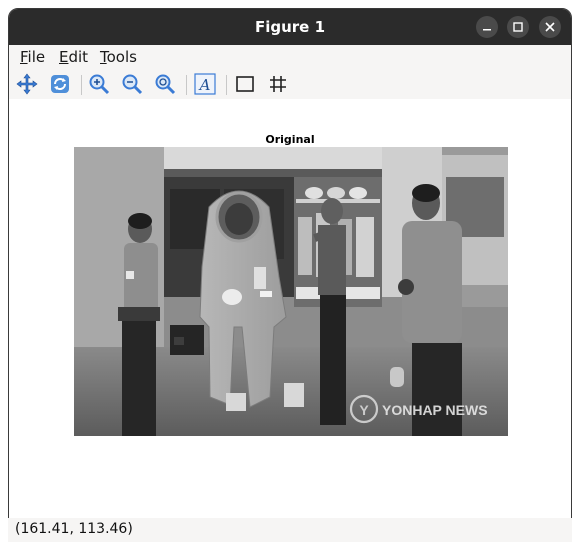 This screenshot has height=550, width=580. Describe the element at coordinates (487, 27) in the screenshot. I see `minimize-button` at that location.